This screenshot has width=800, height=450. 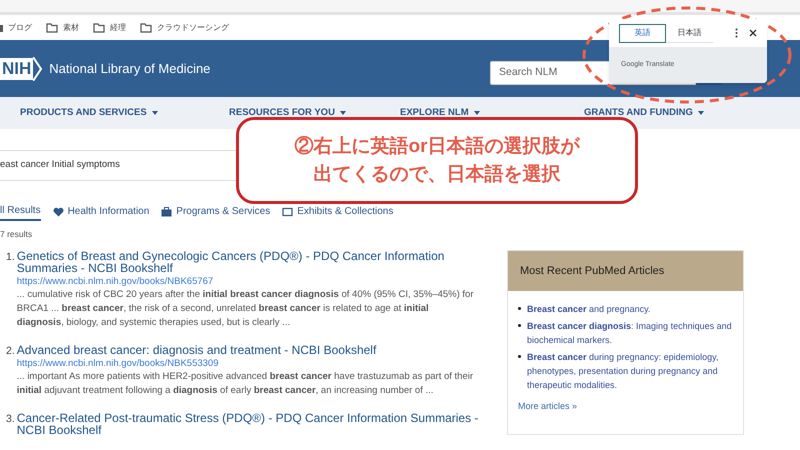 What do you see at coordinates (17, 234) in the screenshot?
I see `result-count: 7 results` at bounding box center [17, 234].